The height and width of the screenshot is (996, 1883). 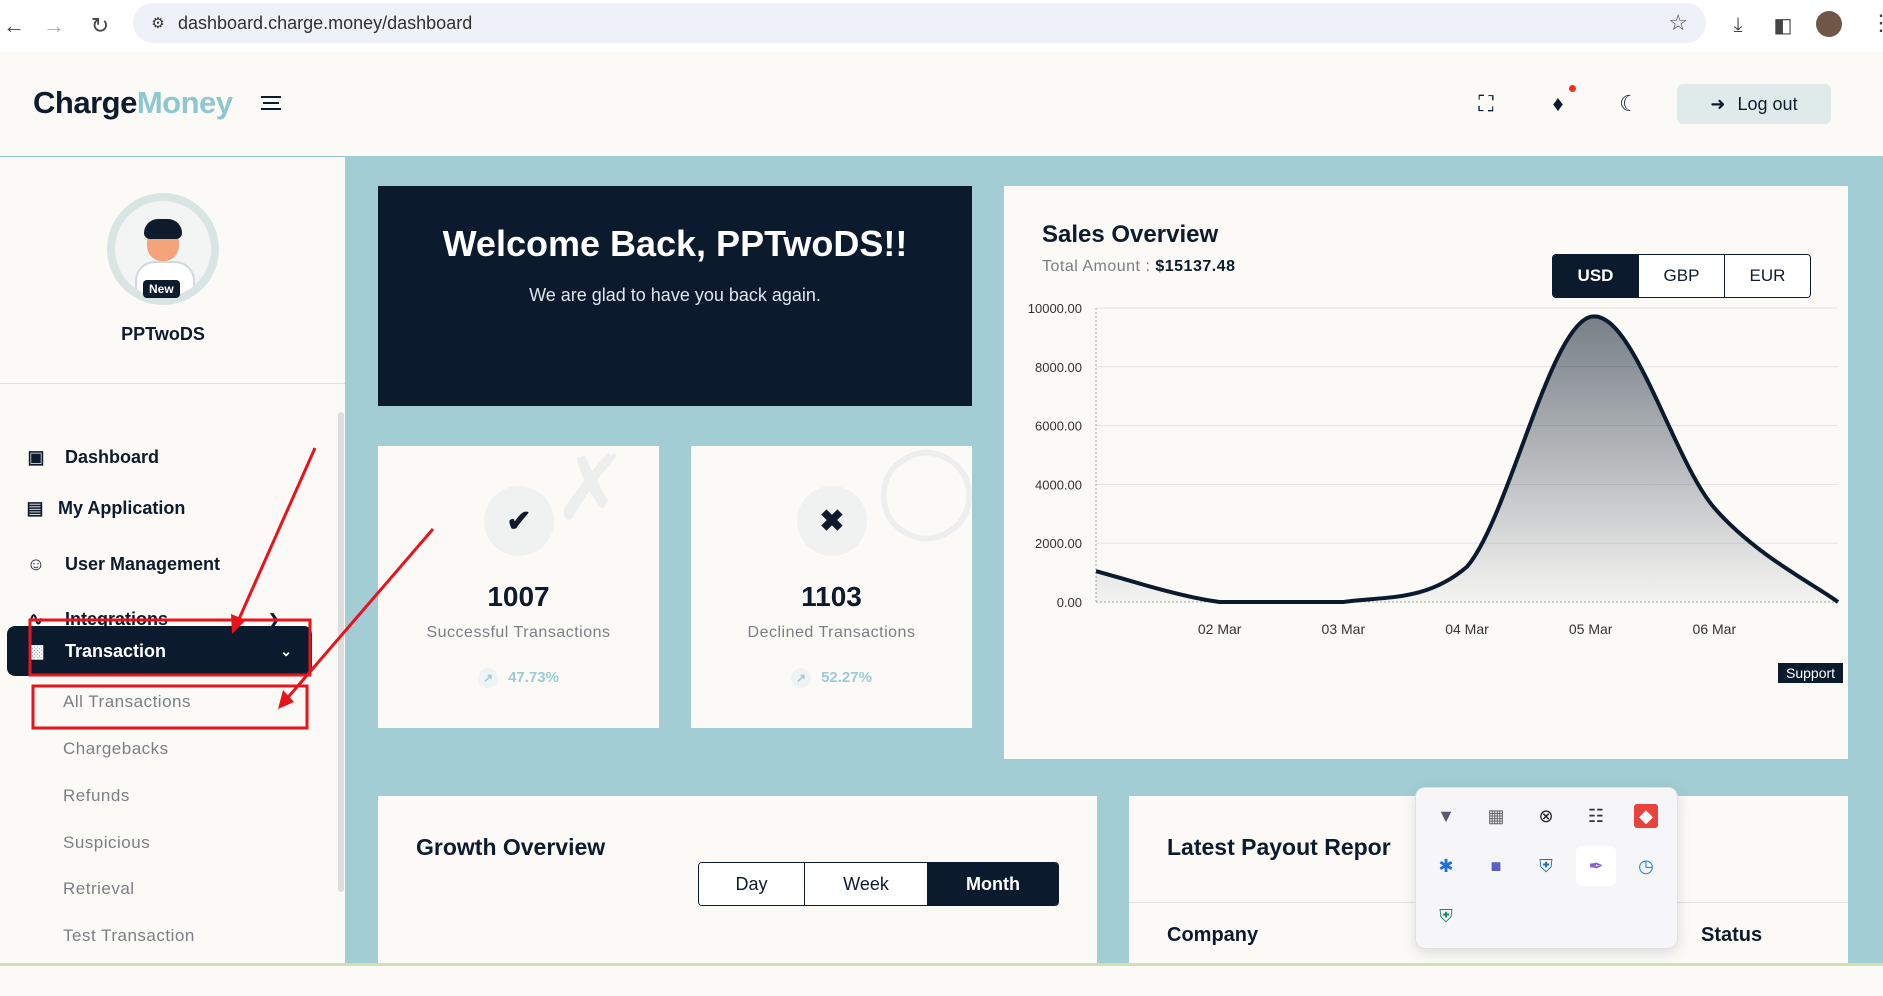 I want to click on forward-arrow-icon: →, so click(x=54, y=26).